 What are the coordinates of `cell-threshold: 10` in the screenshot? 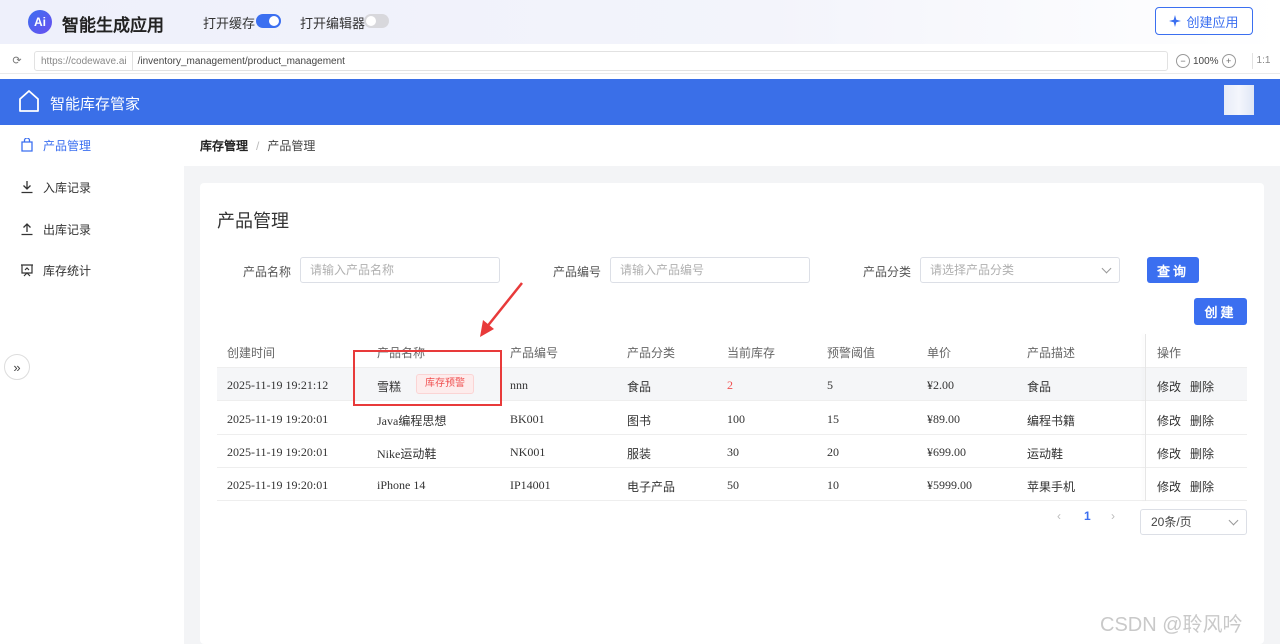 It's located at (833, 485).